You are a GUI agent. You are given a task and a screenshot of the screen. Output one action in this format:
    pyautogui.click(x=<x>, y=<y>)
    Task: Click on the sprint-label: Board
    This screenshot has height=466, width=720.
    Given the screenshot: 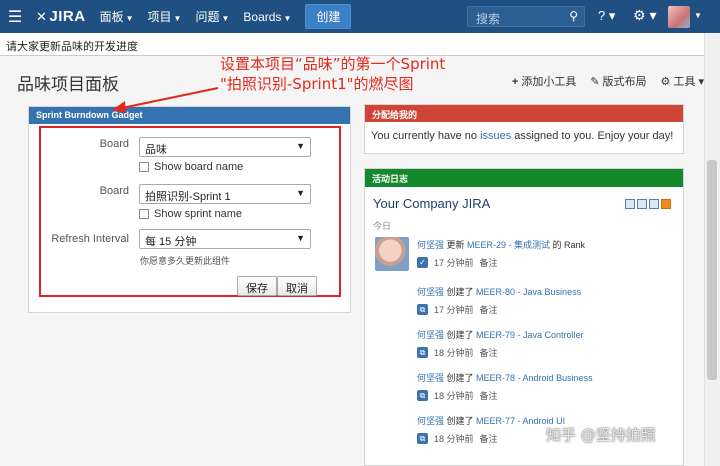 What is the action you would take?
    pyautogui.click(x=114, y=191)
    